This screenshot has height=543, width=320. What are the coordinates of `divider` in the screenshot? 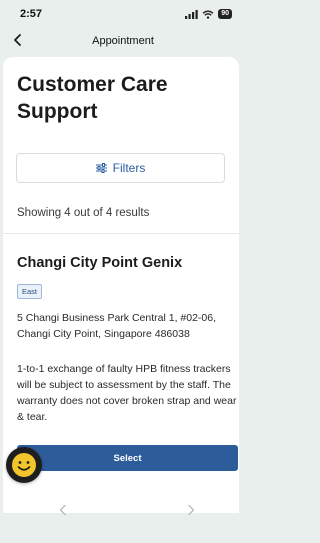 It's located at (121, 233).